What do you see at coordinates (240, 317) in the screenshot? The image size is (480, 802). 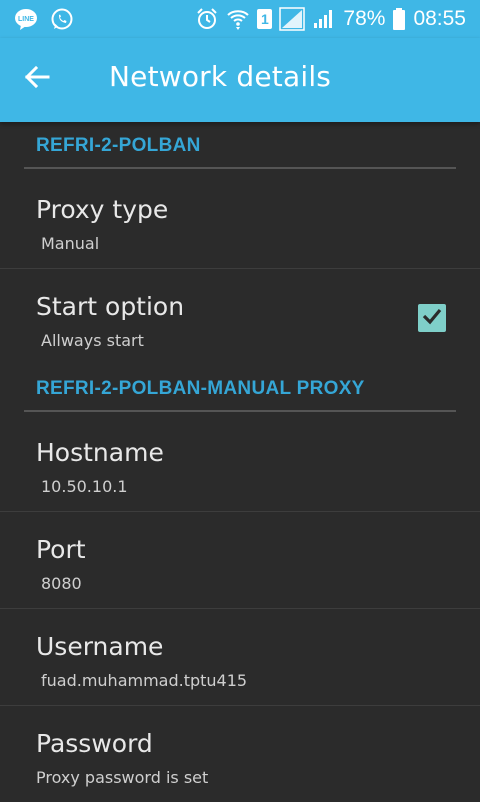 I see `pref-start-option: Start option Allways start` at bounding box center [240, 317].